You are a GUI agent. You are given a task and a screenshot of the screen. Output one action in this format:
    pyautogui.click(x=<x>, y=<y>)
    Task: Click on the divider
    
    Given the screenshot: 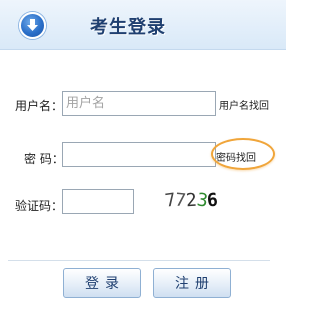 What is the action you would take?
    pyautogui.click(x=139, y=260)
    